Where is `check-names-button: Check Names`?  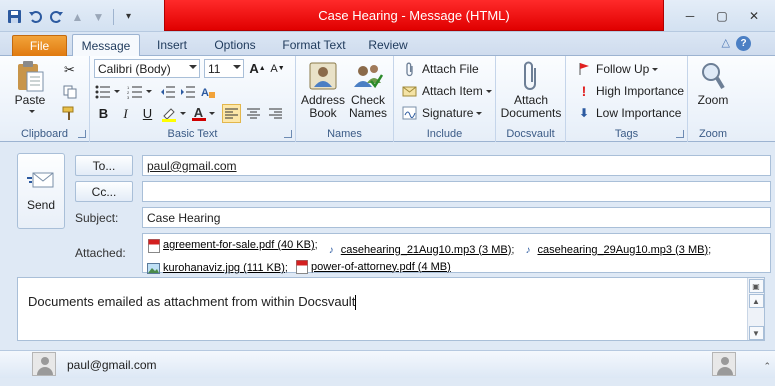
check-names-button: Check Names is located at coordinates (368, 90).